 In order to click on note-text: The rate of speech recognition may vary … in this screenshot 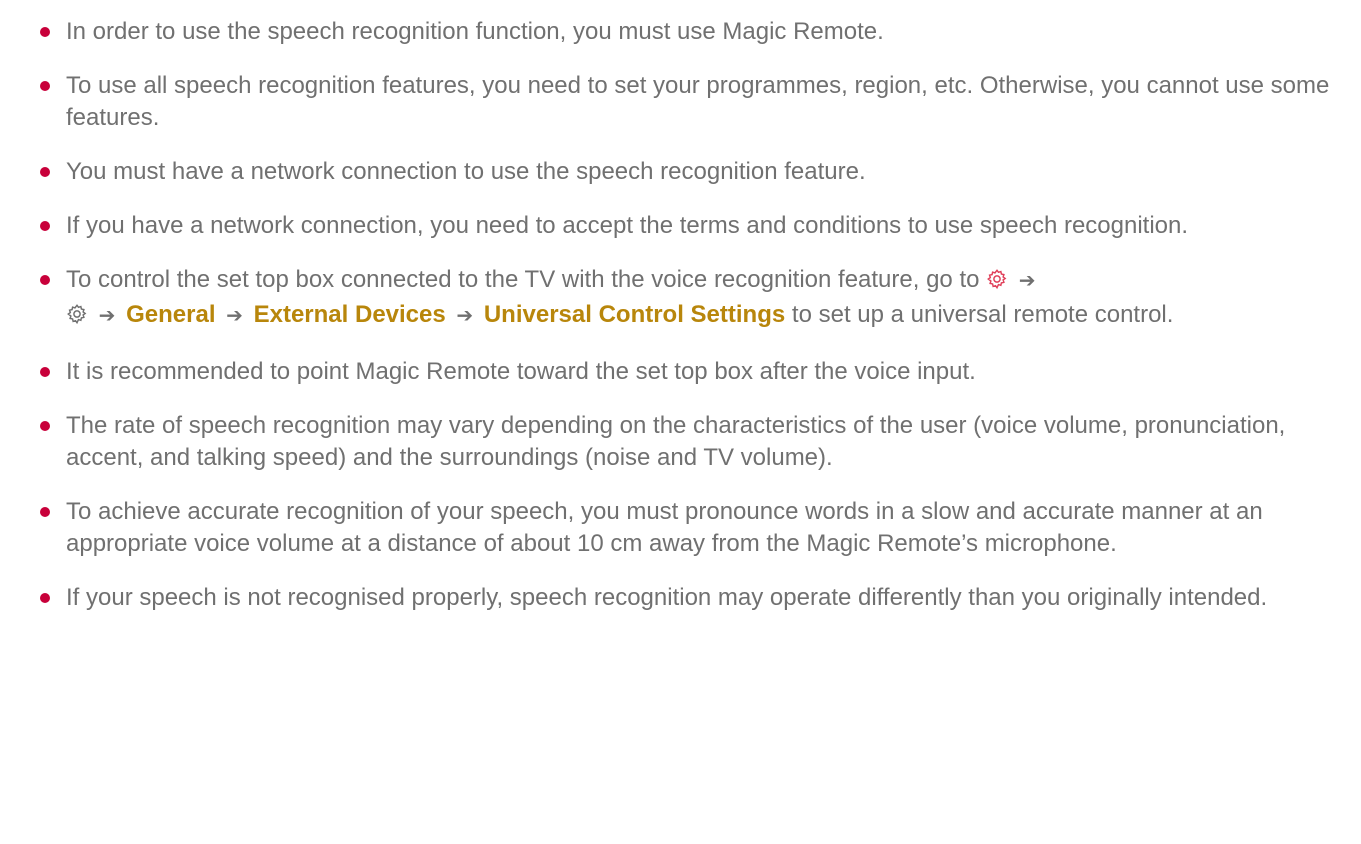, I will do `click(676, 441)`.